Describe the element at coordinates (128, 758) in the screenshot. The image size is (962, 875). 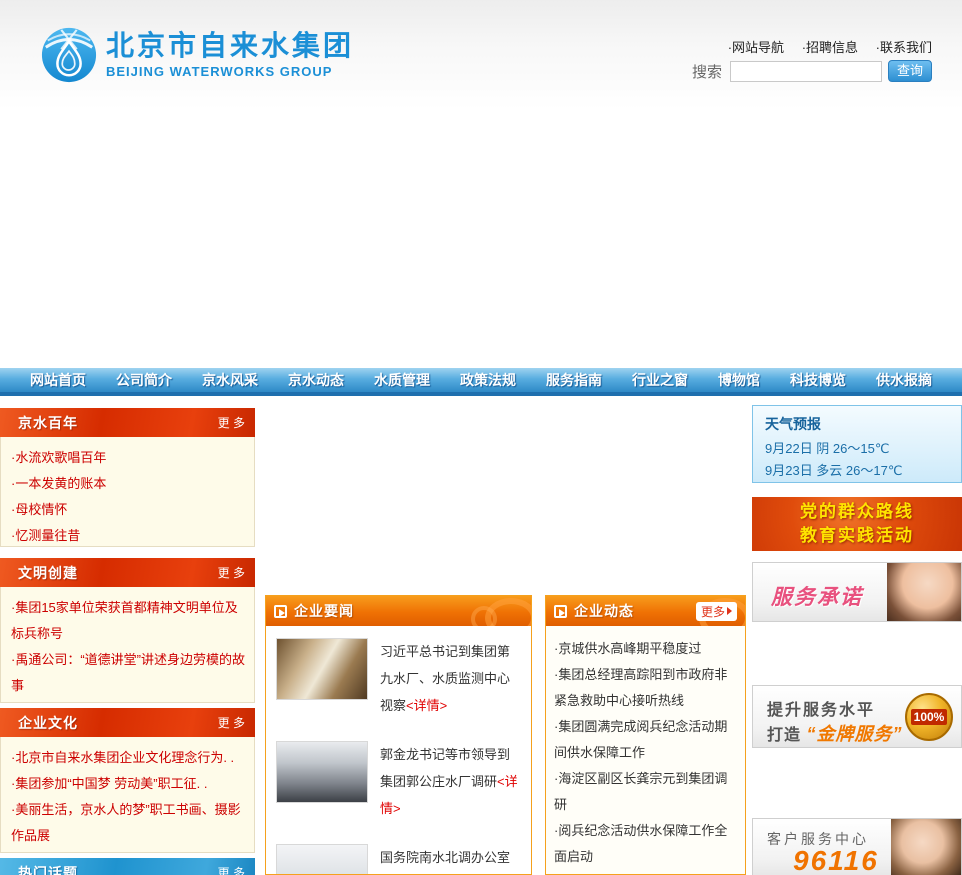
I see `list-item: ·北京市自来水集团企业文化理念行为. .` at that location.